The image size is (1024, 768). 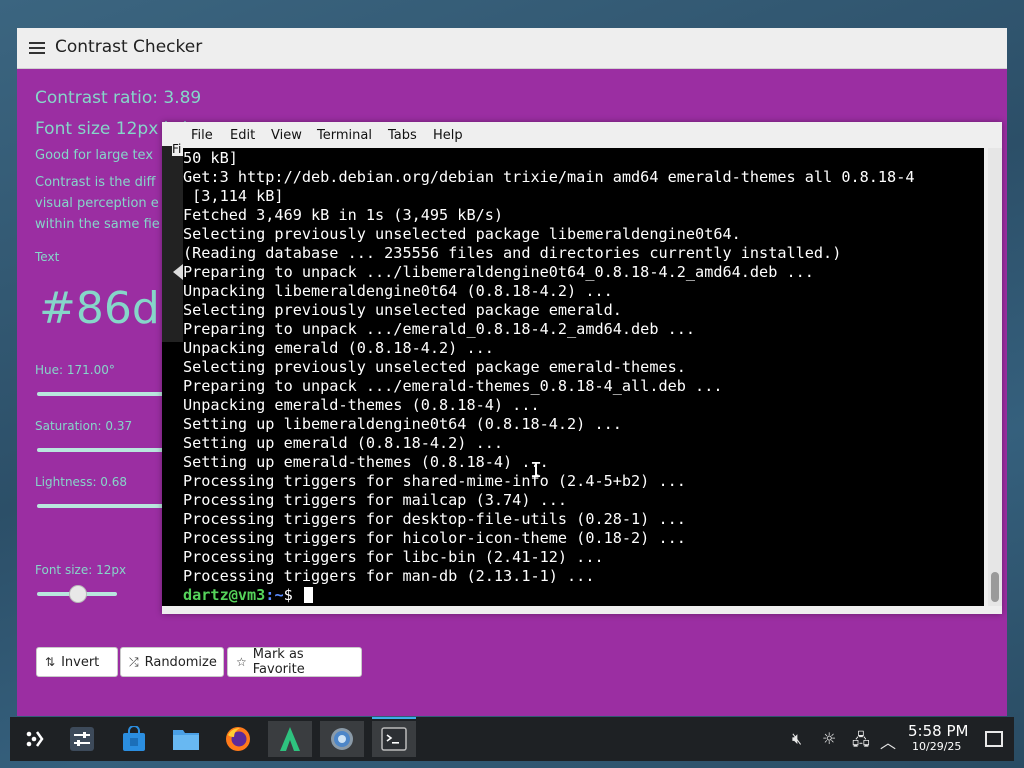 What do you see at coordinates (241, 662) in the screenshot?
I see `star-icon: ☆` at bounding box center [241, 662].